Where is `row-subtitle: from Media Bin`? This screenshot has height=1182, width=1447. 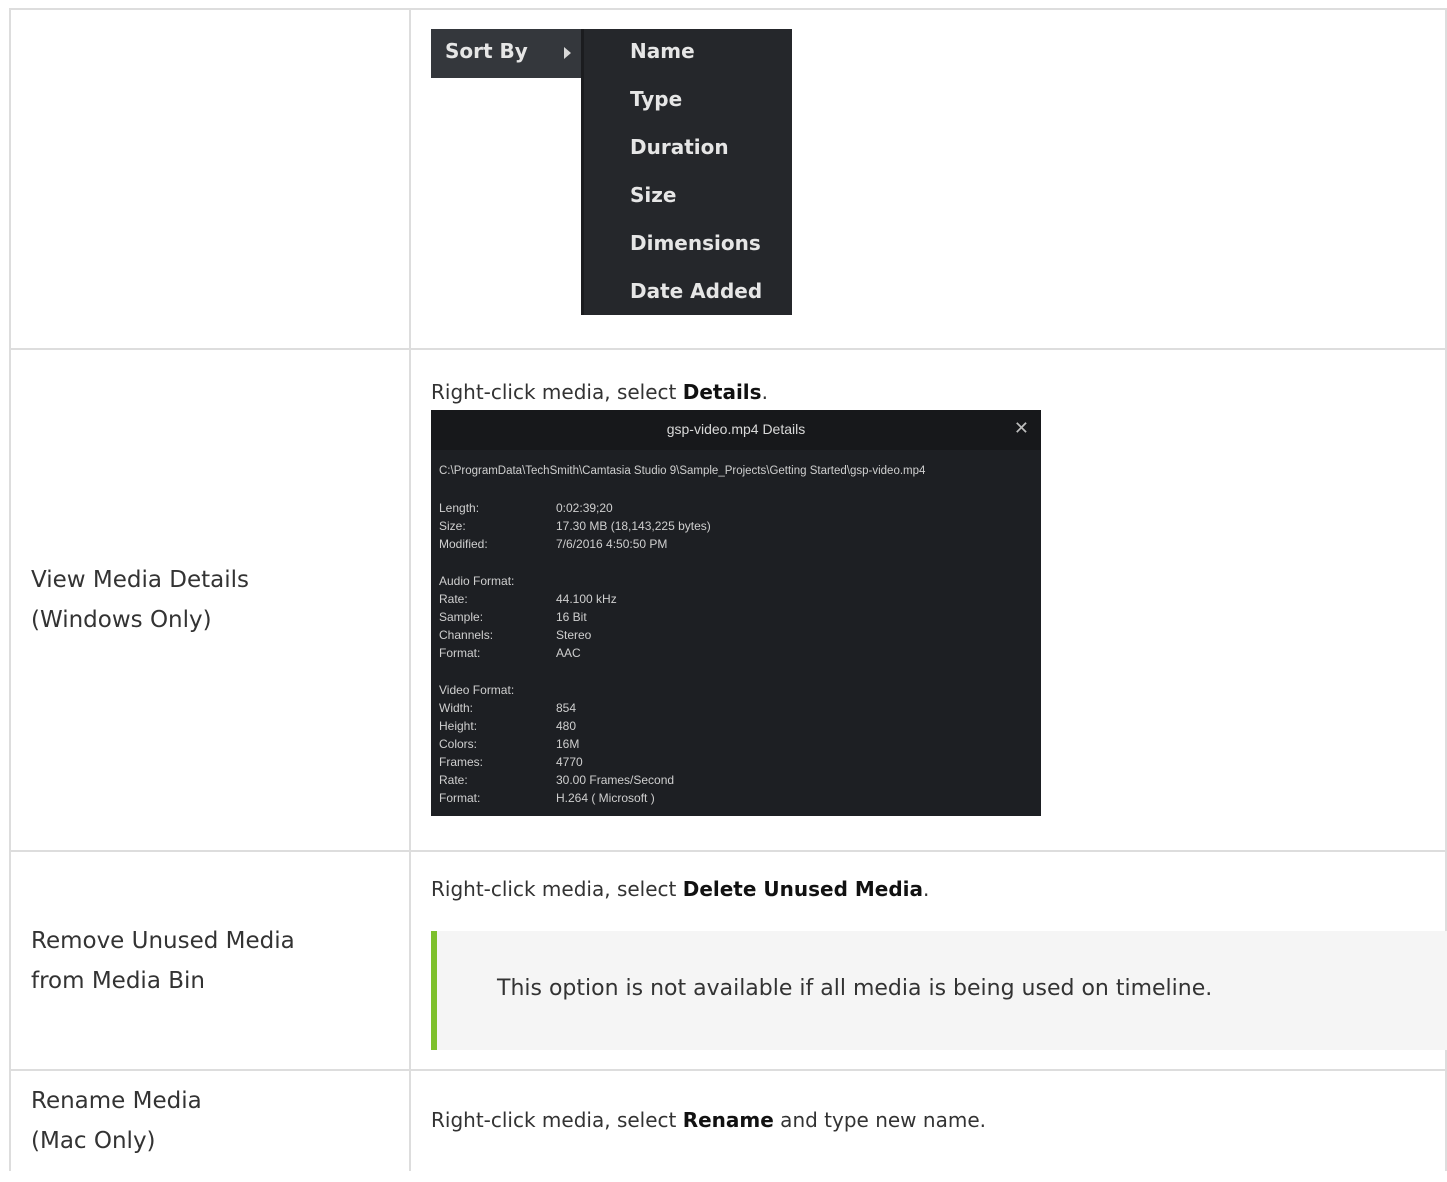 row-subtitle: from Media Bin is located at coordinates (118, 980).